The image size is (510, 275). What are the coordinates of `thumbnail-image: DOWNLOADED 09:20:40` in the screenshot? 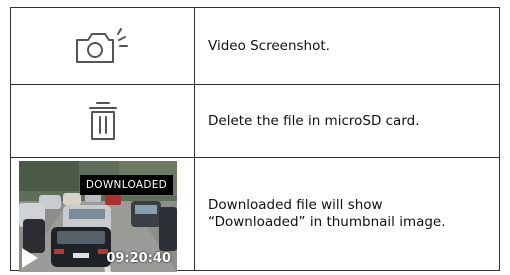 It's located at (98, 216).